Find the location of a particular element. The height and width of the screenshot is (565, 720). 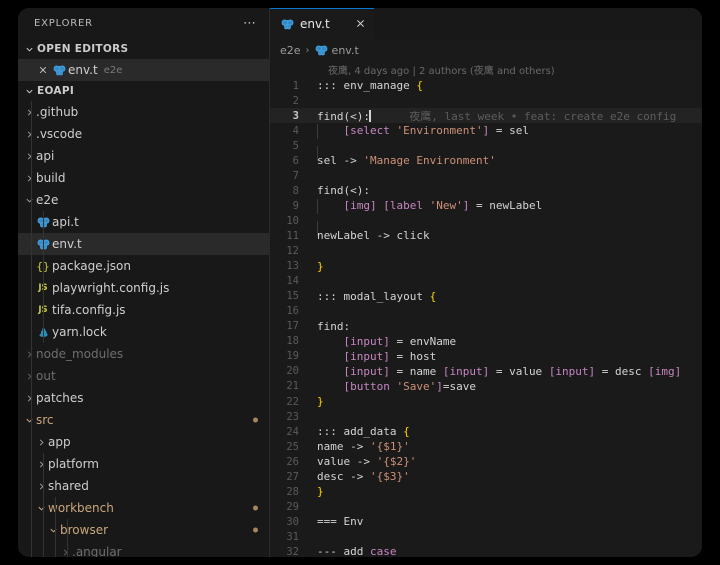

code-line: 5 is located at coordinates (486, 149).